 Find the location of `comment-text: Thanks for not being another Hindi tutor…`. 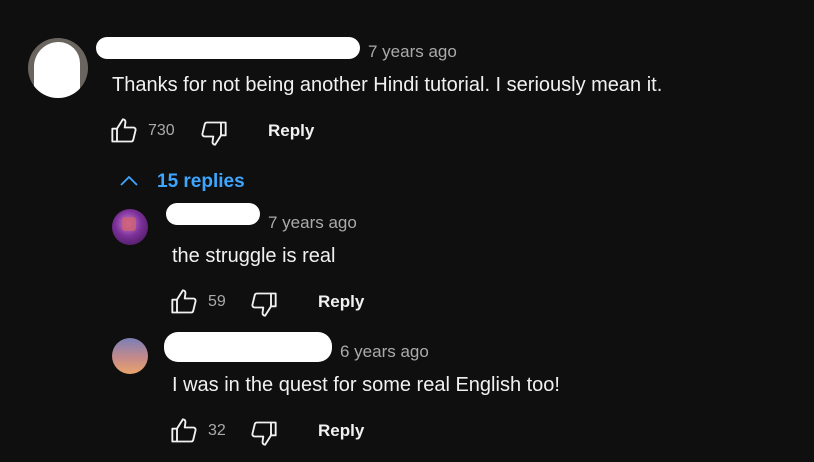

comment-text: Thanks for not being another Hindi tutor… is located at coordinates (387, 85).